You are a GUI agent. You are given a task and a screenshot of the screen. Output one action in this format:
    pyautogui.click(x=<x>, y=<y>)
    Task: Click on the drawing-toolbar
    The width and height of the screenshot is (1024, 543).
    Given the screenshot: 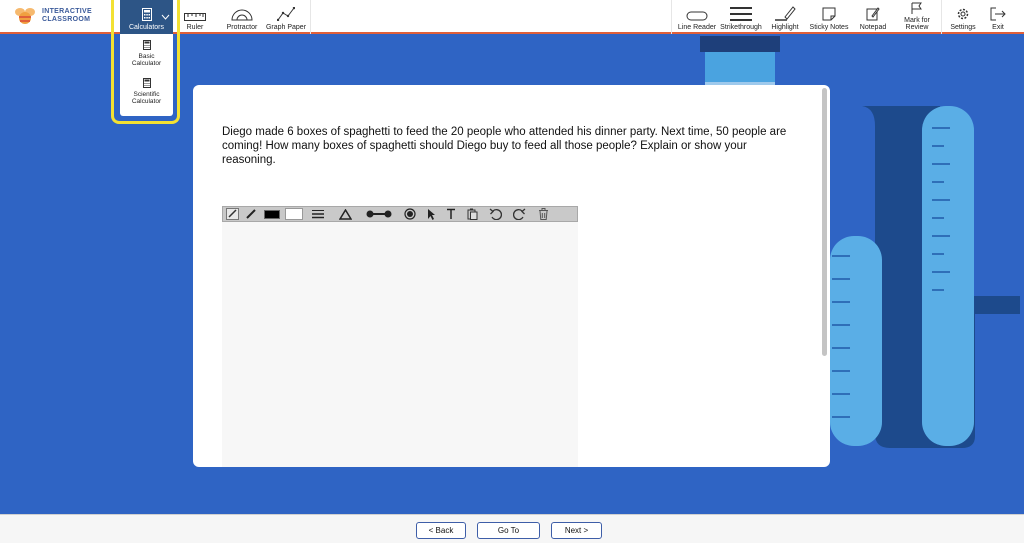 What is the action you would take?
    pyautogui.click(x=400, y=214)
    